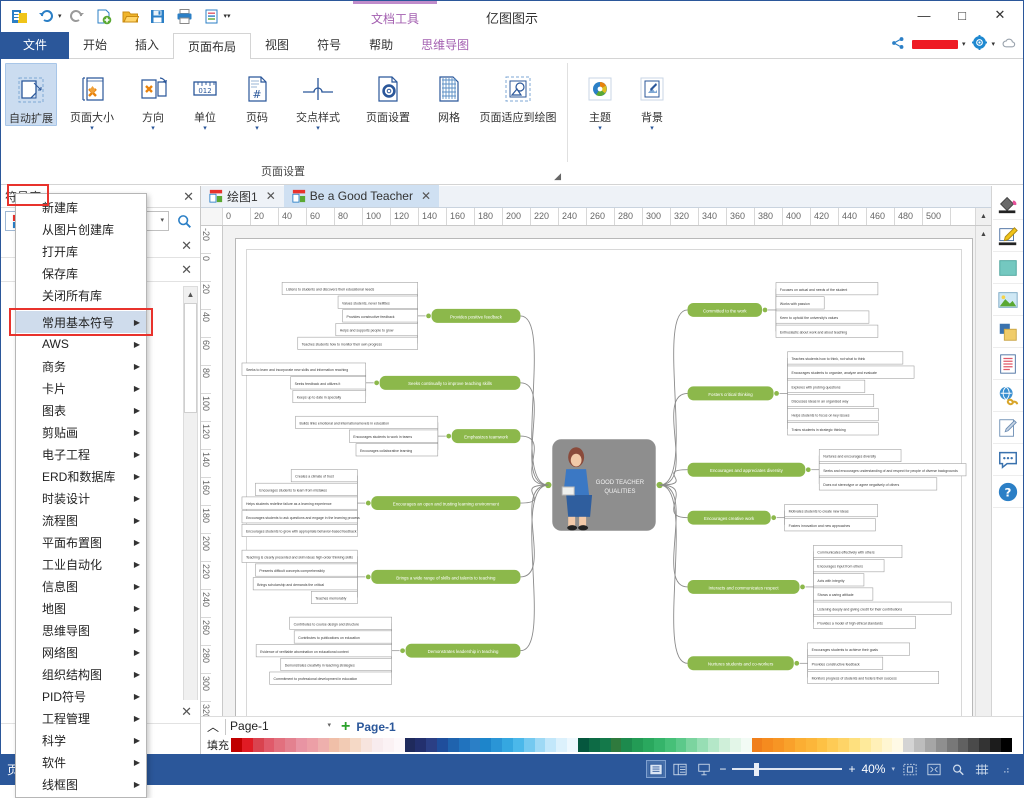  Describe the element at coordinates (329, 45) in the screenshot. I see `tab-symbol: 符号` at that location.